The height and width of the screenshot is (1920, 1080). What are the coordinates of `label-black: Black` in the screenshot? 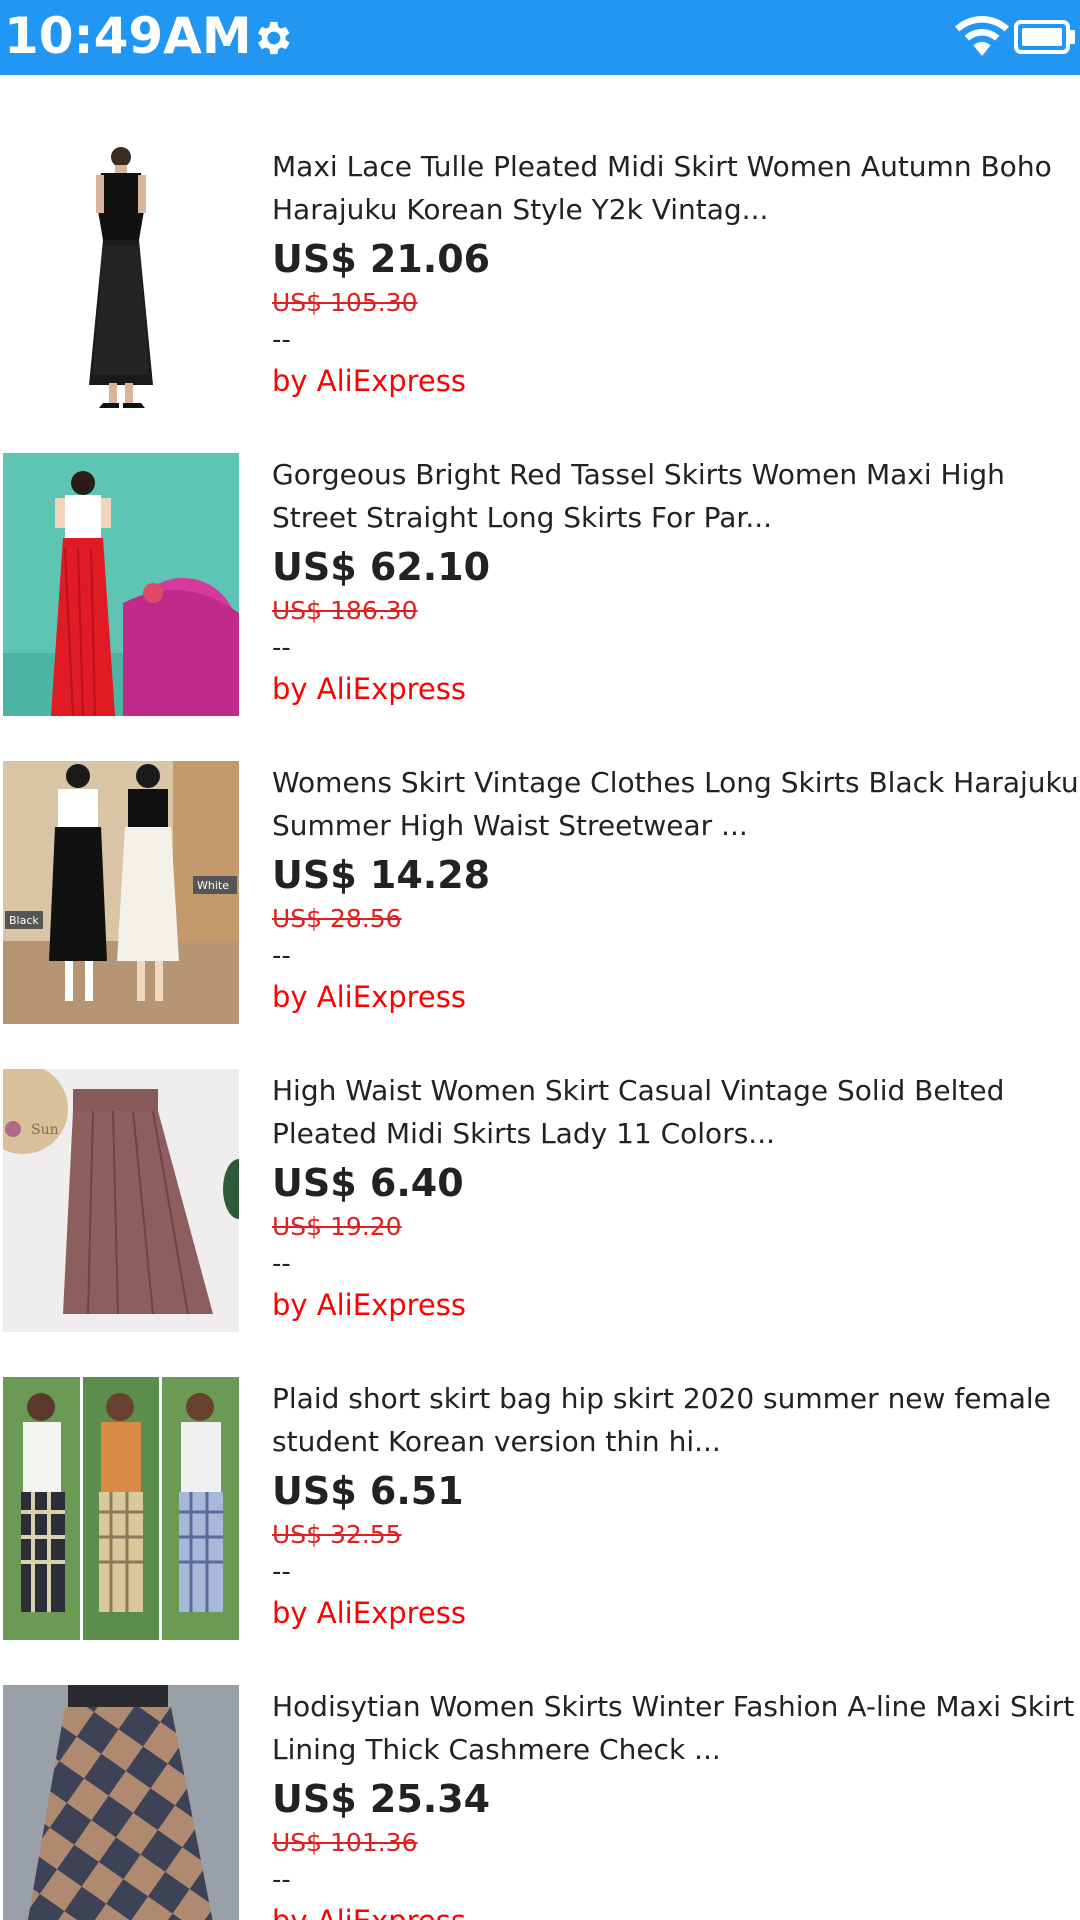 It's located at (24, 920).